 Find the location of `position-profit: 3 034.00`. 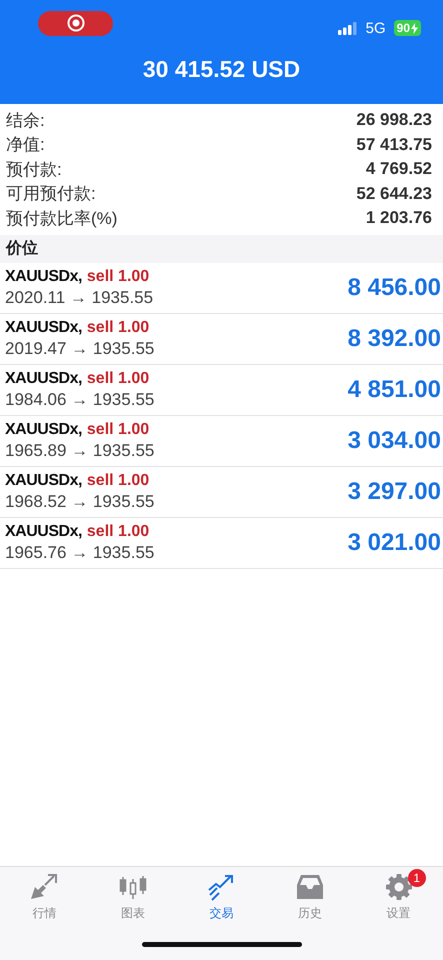

position-profit: 3 034.00 is located at coordinates (394, 440).